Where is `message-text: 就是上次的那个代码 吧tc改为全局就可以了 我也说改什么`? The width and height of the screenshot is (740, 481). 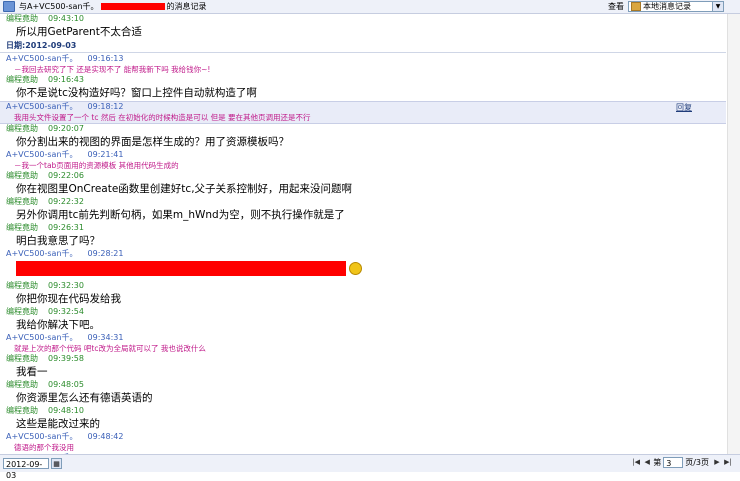
message-text: 就是上次的那个代码 吧tc改为全局就可以了 我也说改什么 is located at coordinates (110, 348).